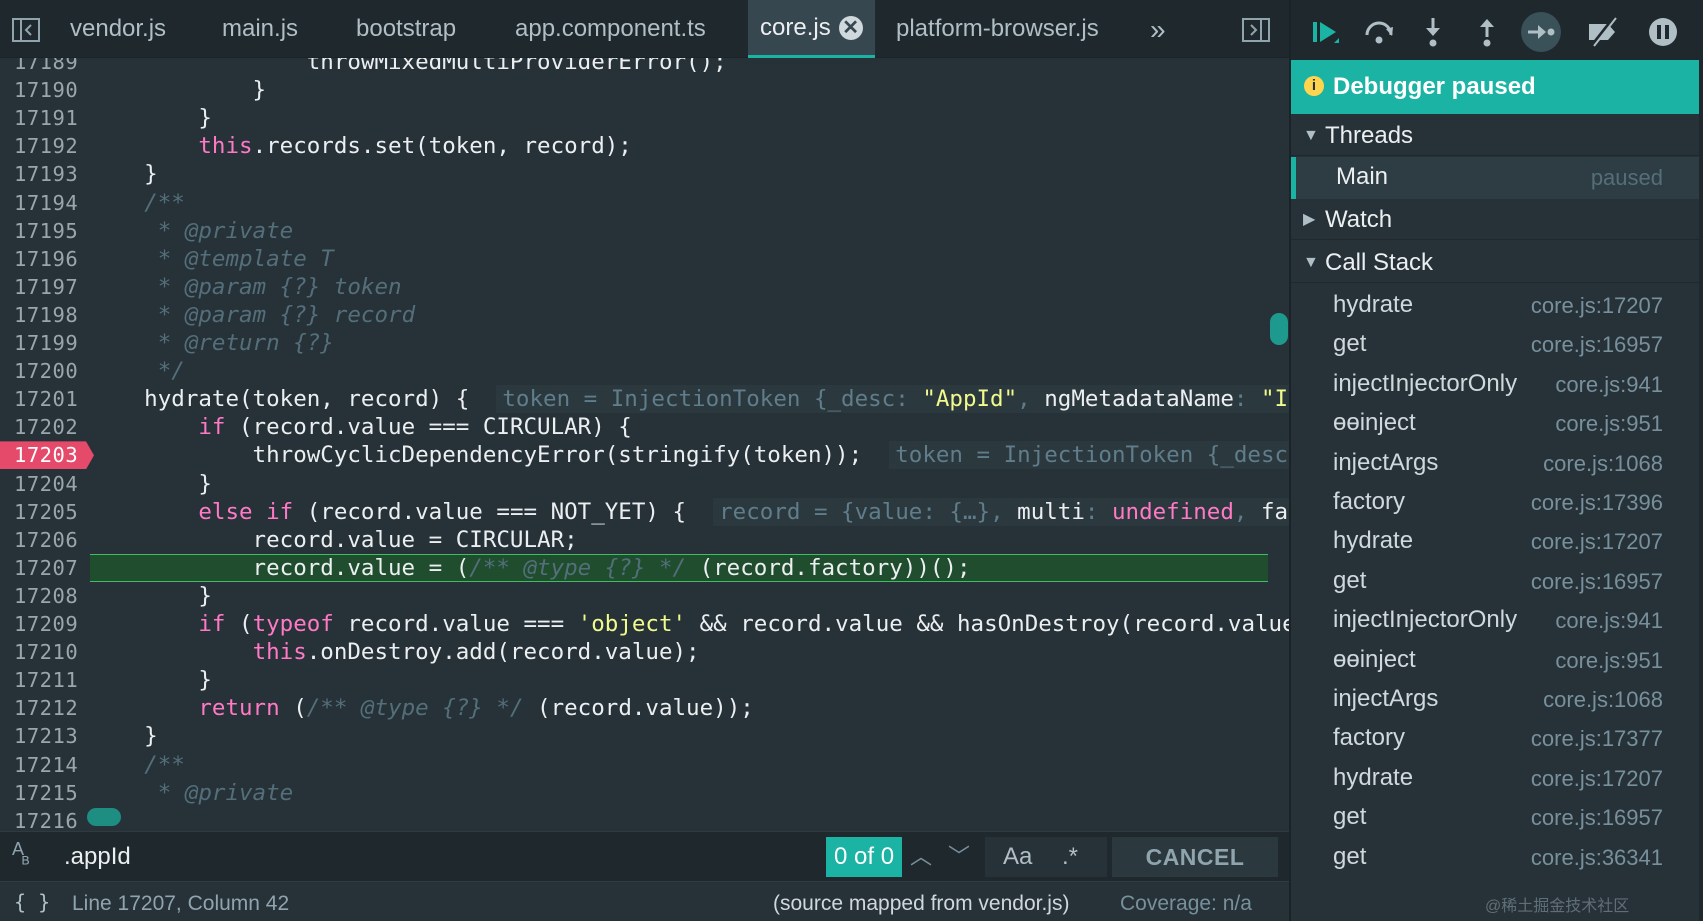 Image resolution: width=1703 pixels, height=921 pixels. Describe the element at coordinates (46, 399) in the screenshot. I see `line-number: 17201` at that location.